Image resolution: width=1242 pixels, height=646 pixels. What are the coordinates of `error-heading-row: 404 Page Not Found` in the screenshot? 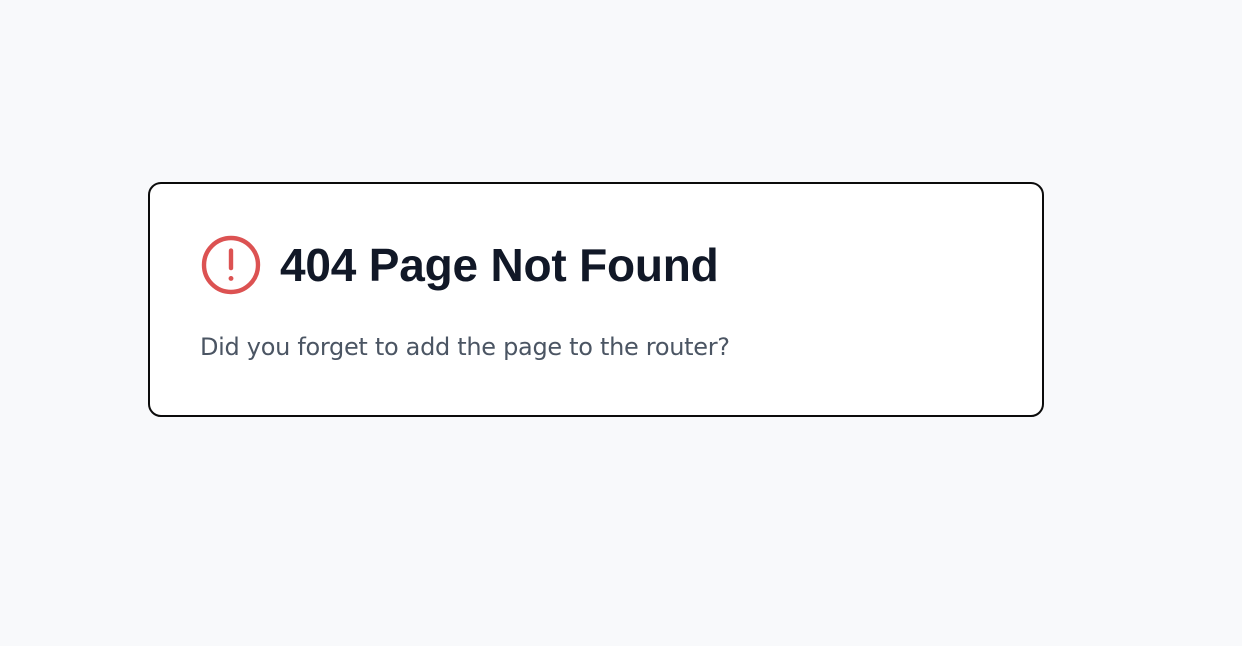 It's located at (459, 265).